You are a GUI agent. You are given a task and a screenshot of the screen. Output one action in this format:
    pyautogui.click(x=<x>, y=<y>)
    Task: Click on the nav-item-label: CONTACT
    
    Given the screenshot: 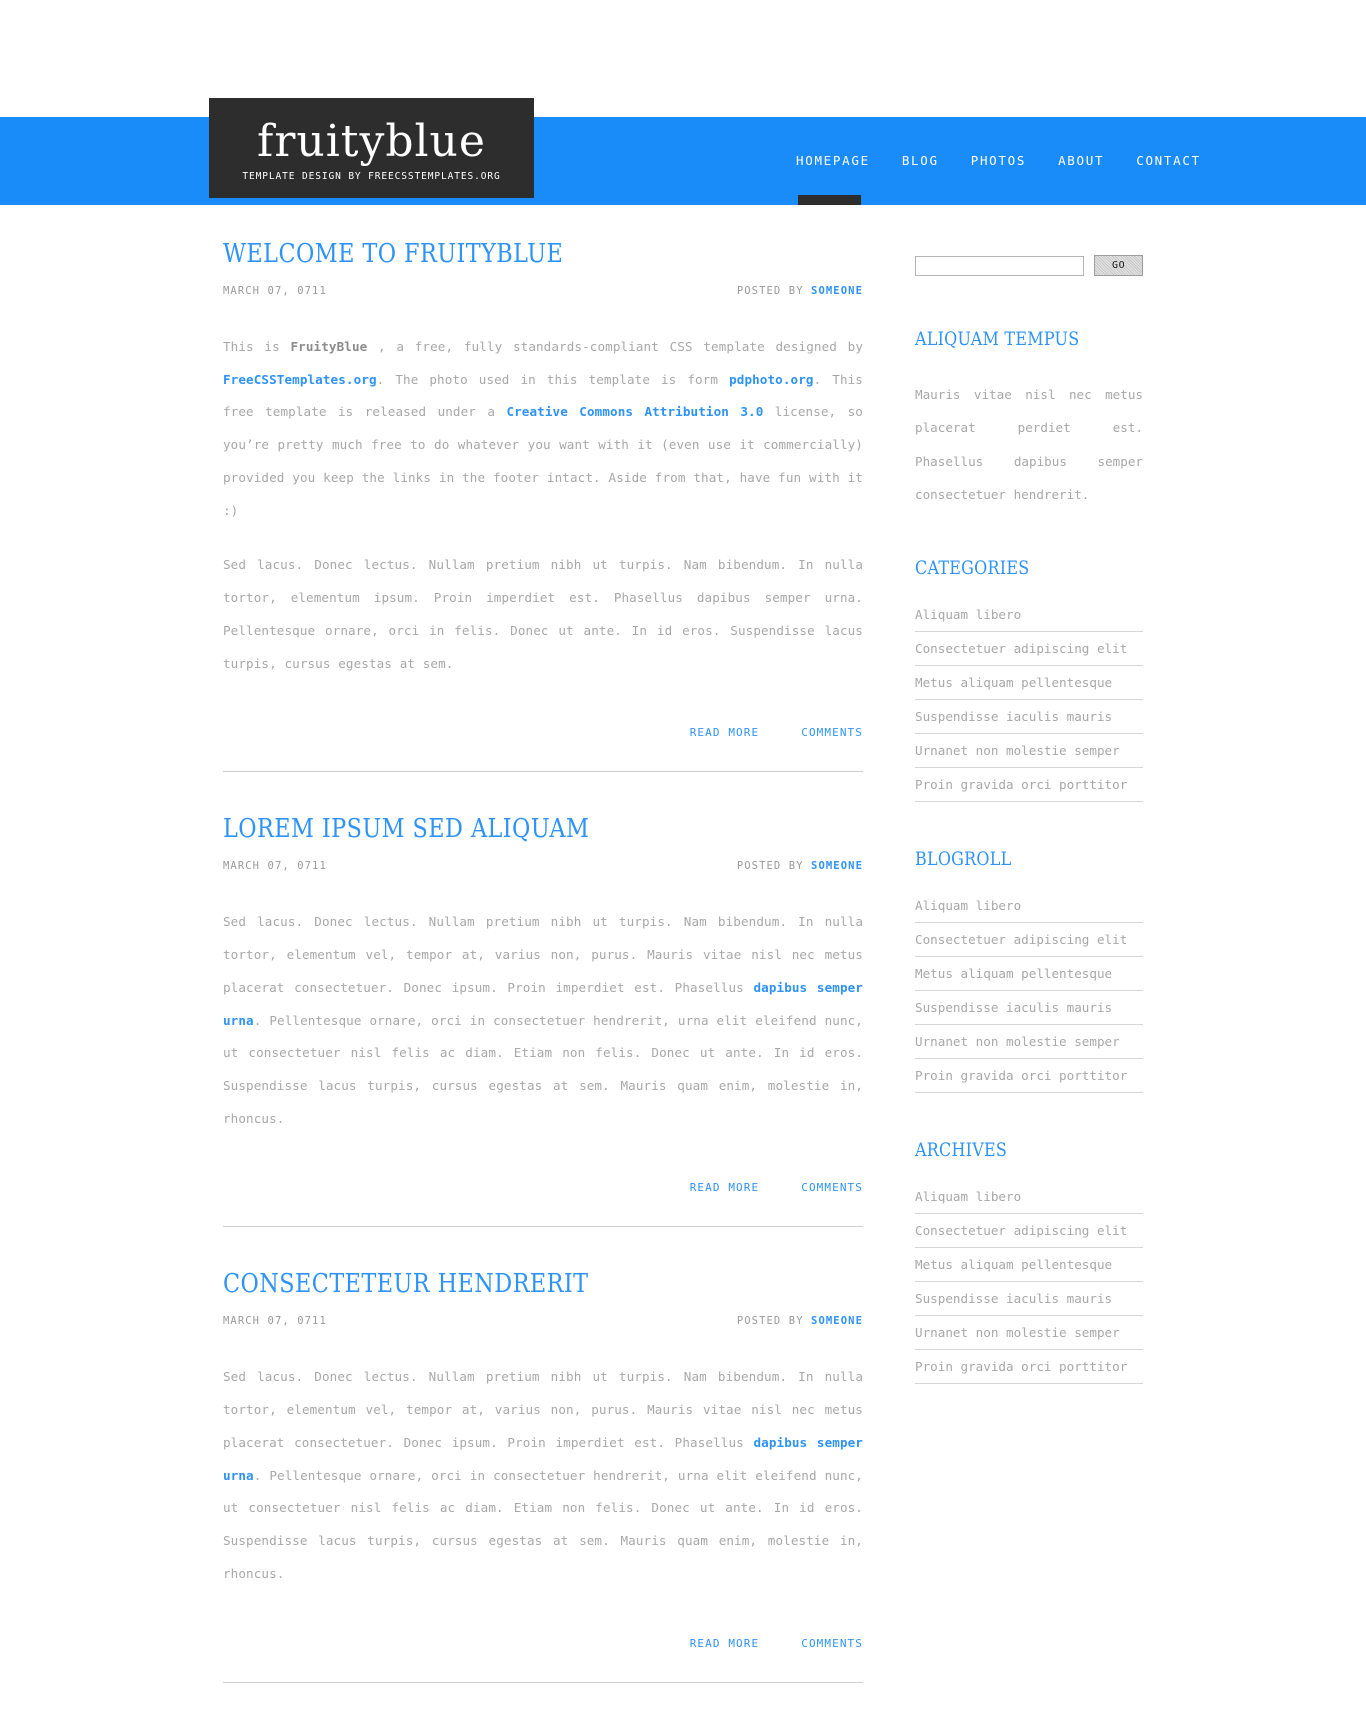 What is the action you would take?
    pyautogui.click(x=1168, y=160)
    